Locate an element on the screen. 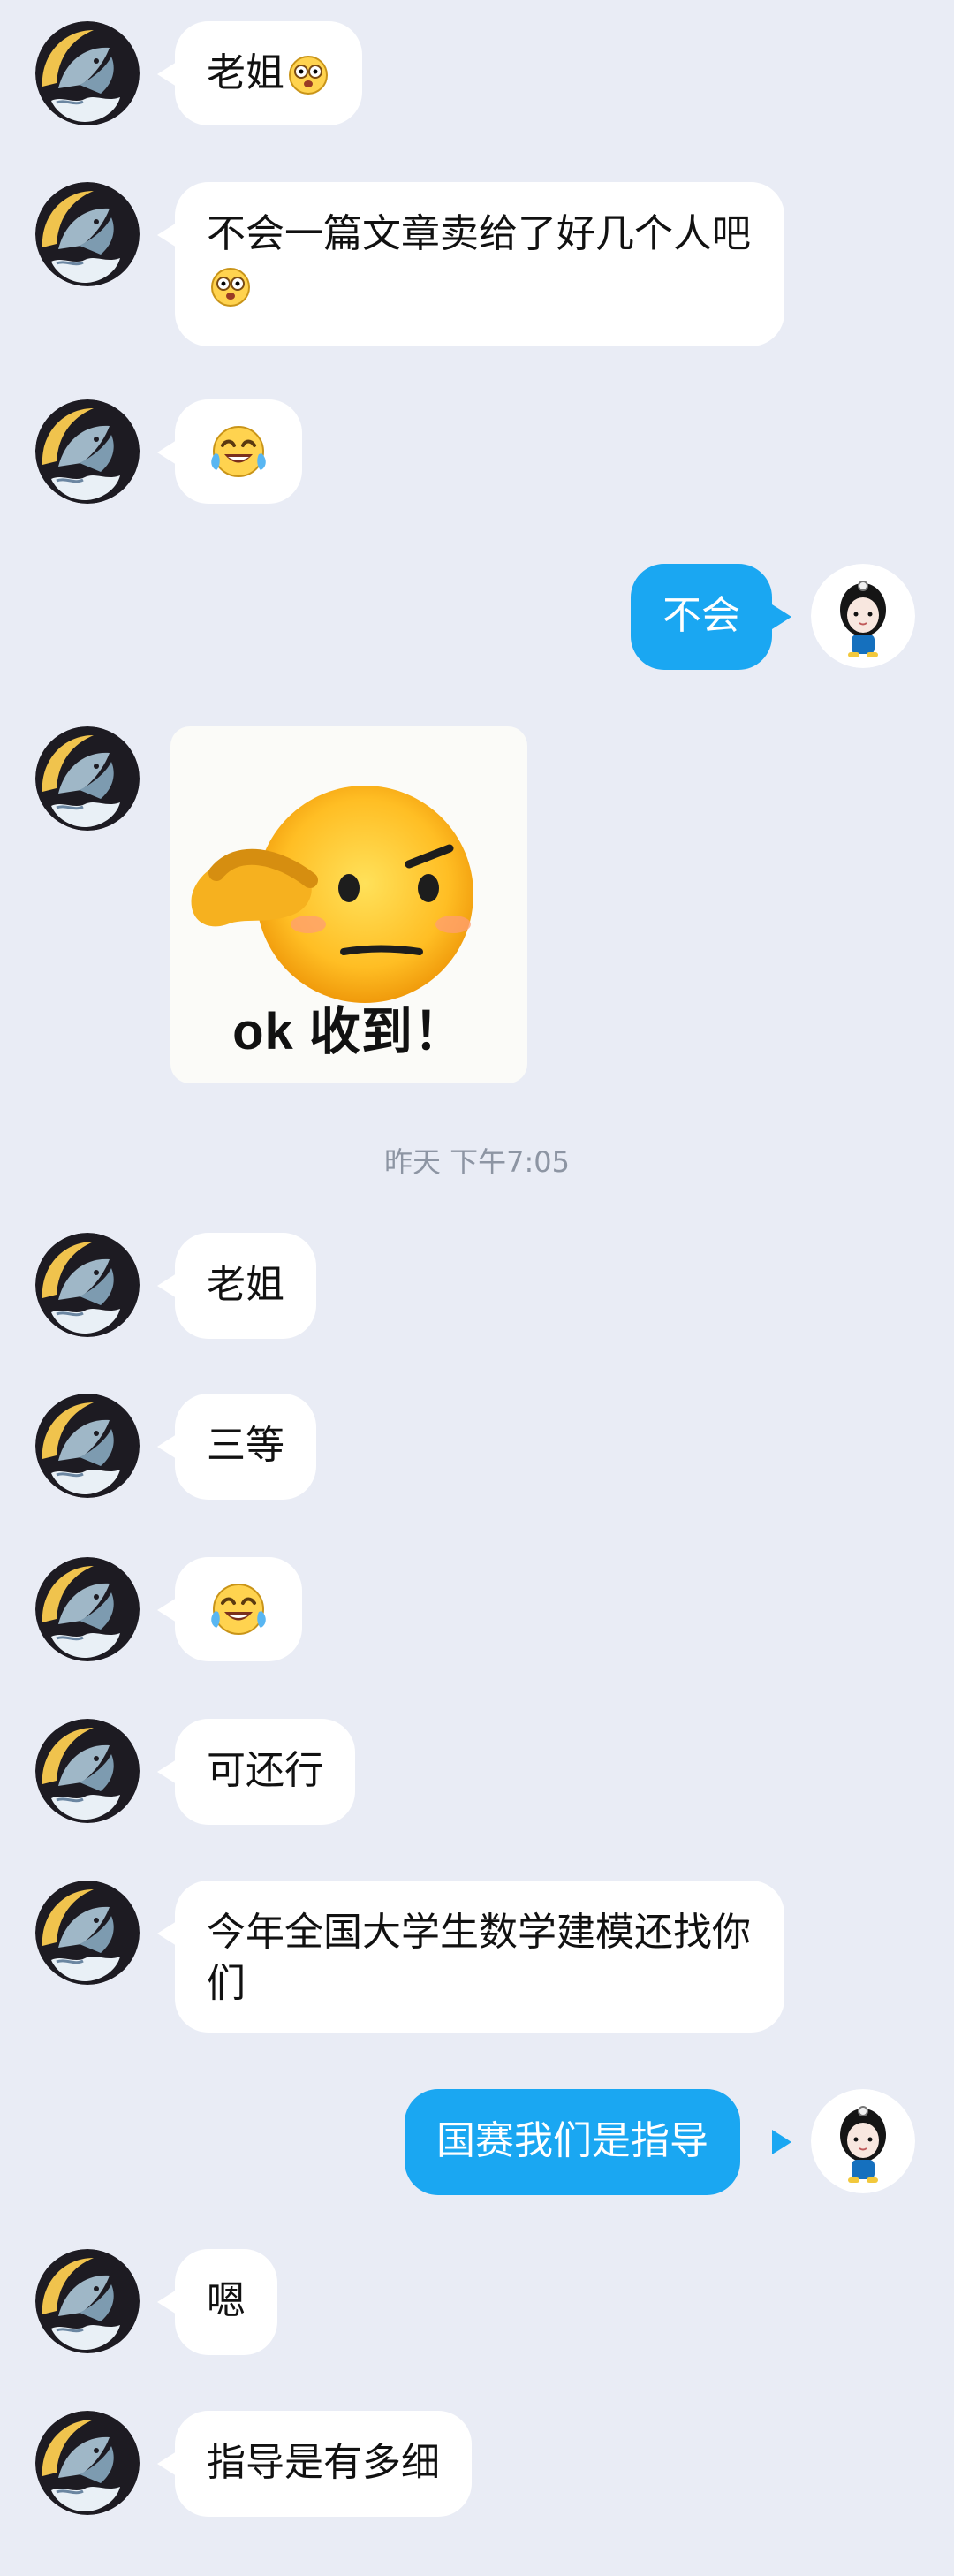 The image size is (954, 2576). message-text: 不会 is located at coordinates (701, 615).